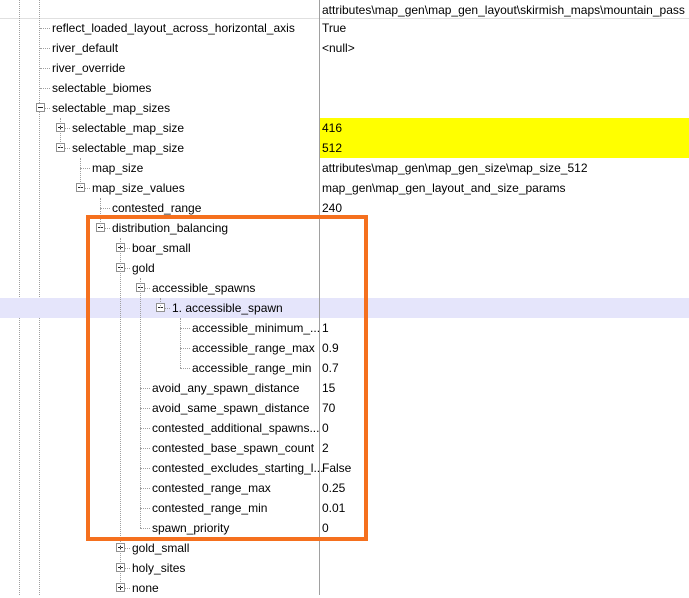  What do you see at coordinates (504, 208) in the screenshot?
I see `tree-row-value: 240` at bounding box center [504, 208].